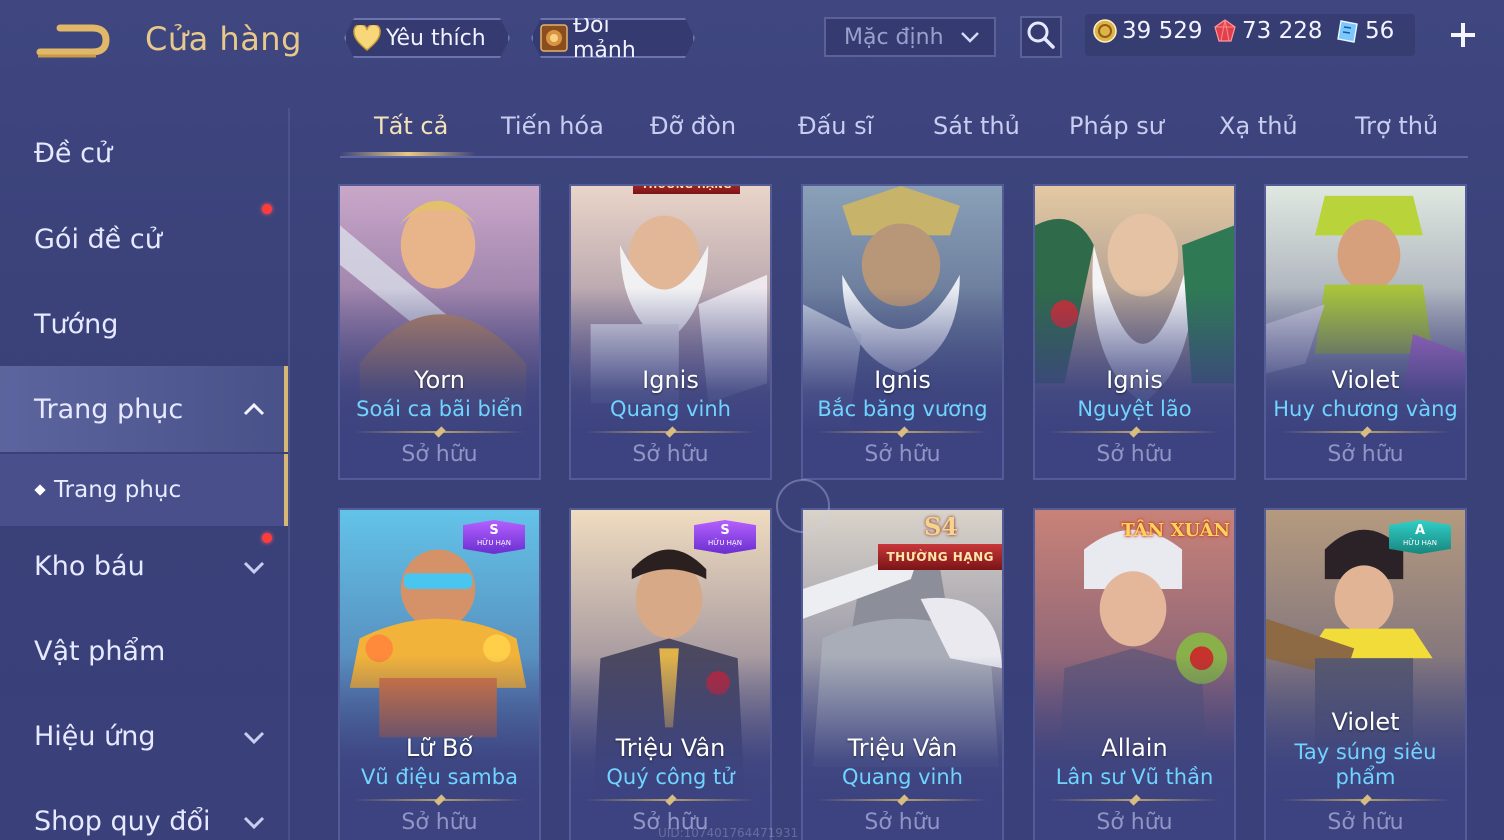 The width and height of the screenshot is (1504, 840). What do you see at coordinates (902, 409) in the screenshot?
I see `skin-name: Bắc băng vương` at bounding box center [902, 409].